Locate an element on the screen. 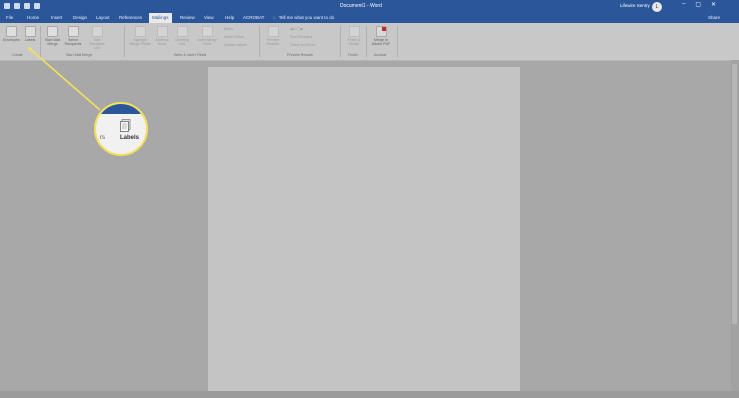  callout-dot is located at coordinates (30, 49).